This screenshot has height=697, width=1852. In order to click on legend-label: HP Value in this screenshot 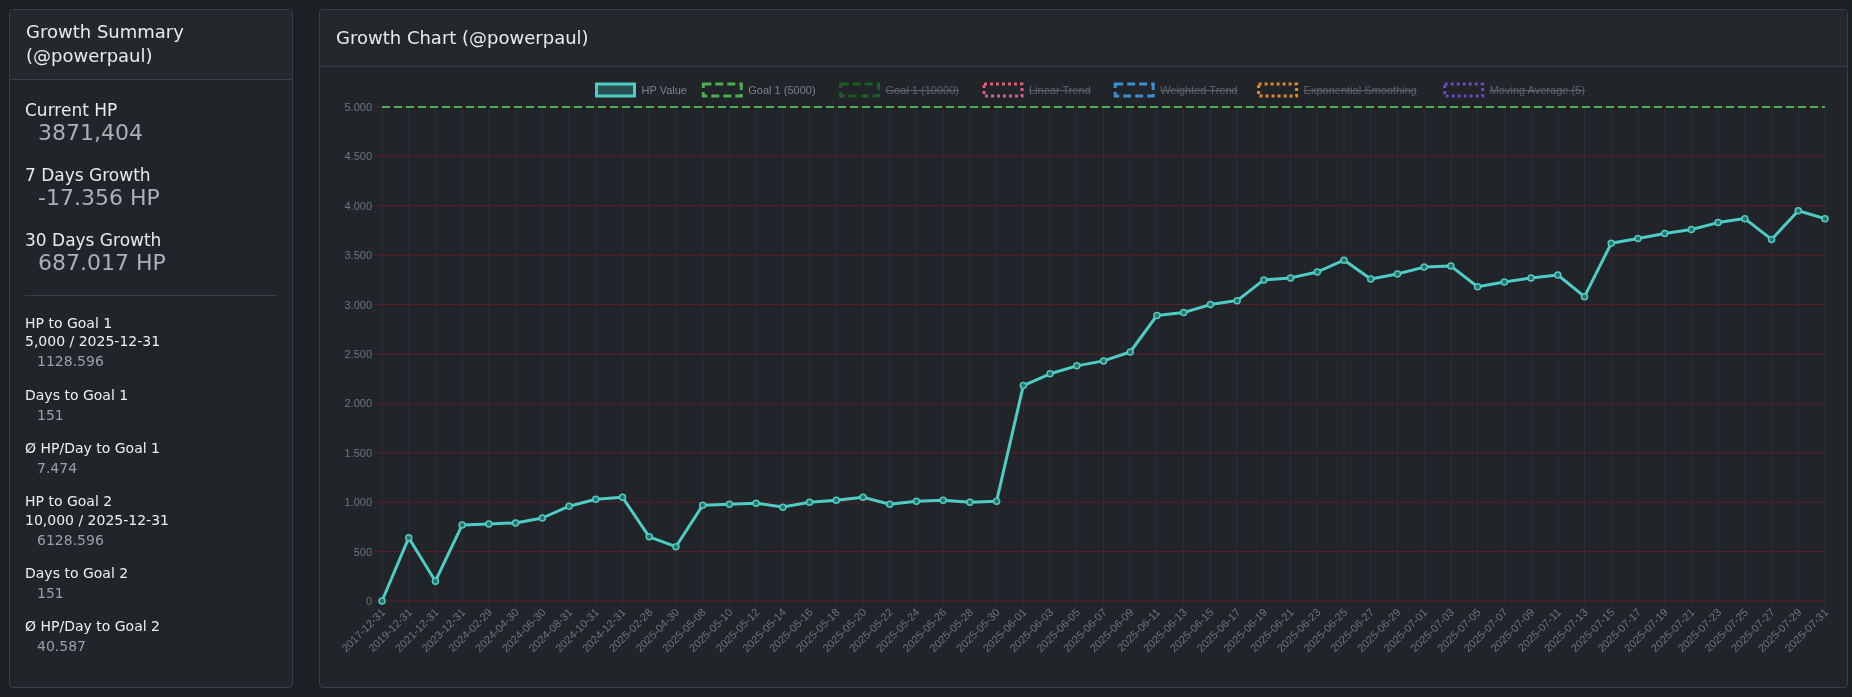, I will do `click(664, 90)`.